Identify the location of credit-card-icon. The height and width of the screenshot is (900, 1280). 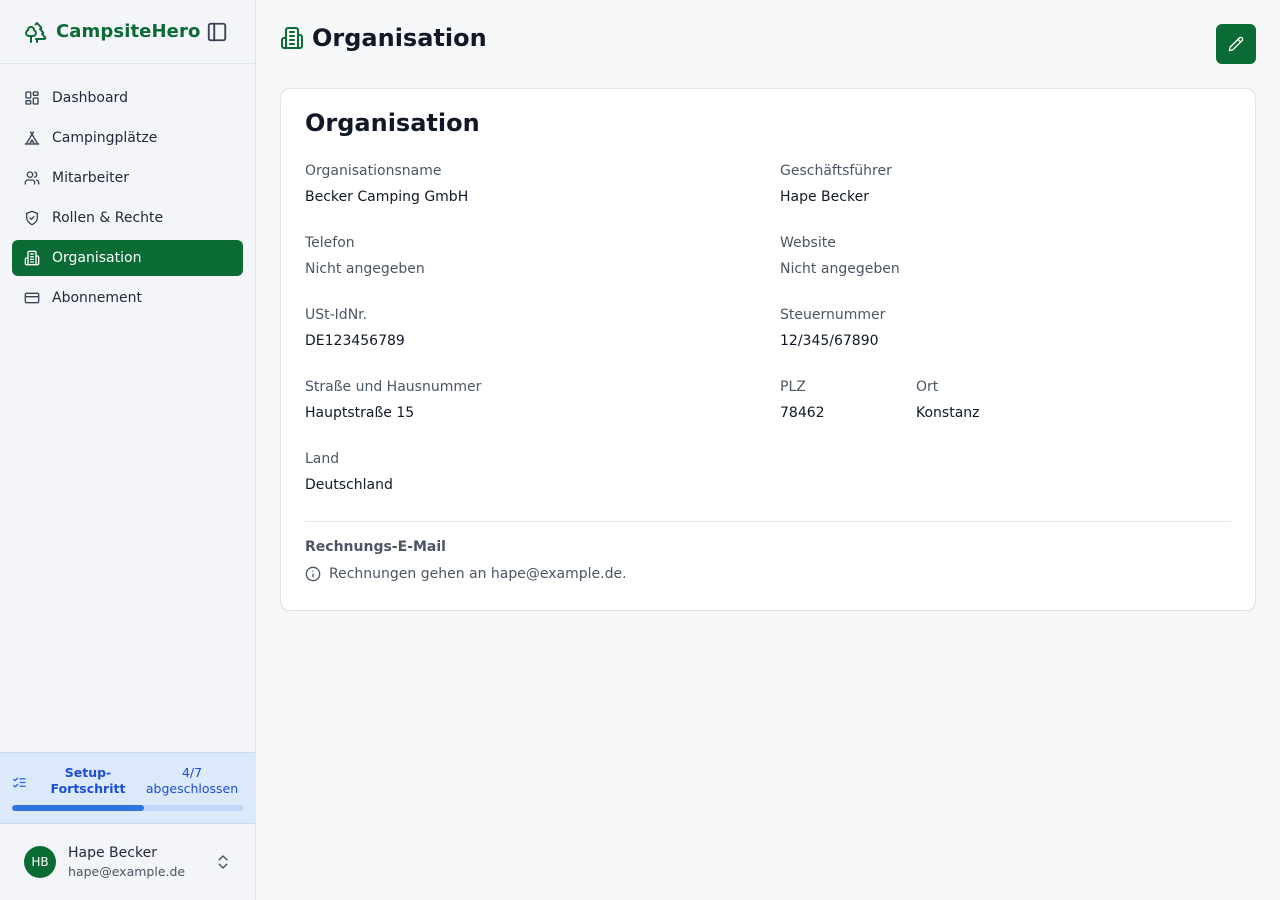
(32, 298).